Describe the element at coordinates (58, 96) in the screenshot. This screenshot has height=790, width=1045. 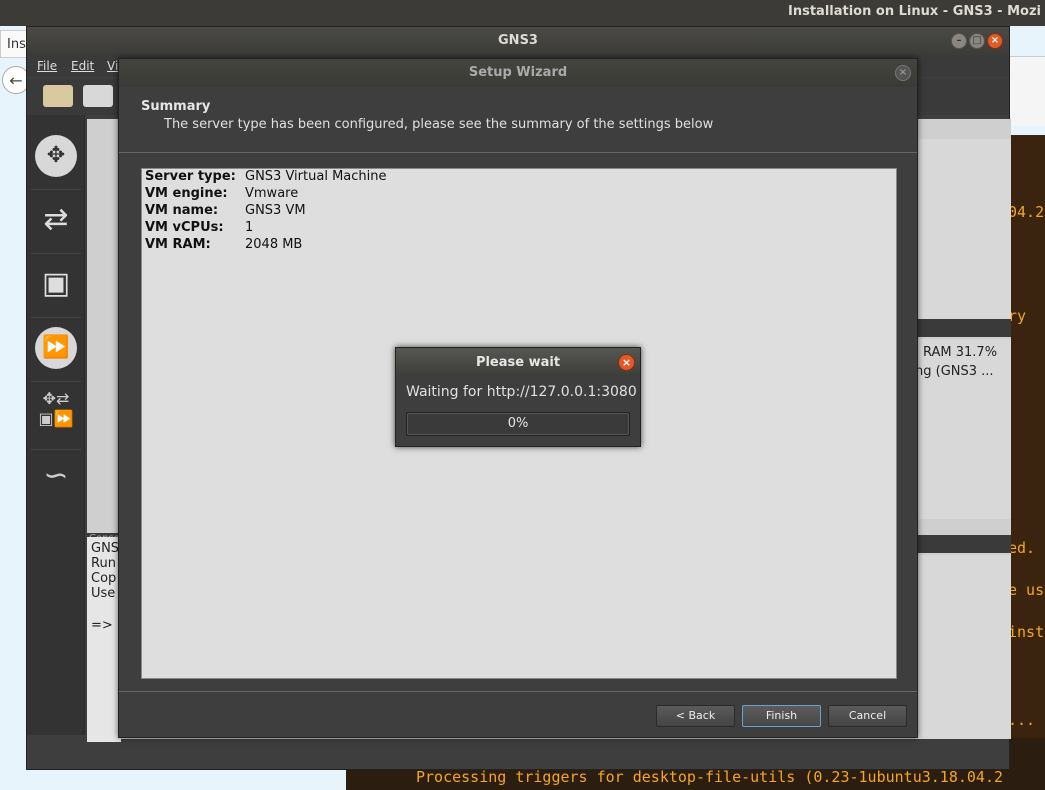
I see `new-project-icon` at that location.